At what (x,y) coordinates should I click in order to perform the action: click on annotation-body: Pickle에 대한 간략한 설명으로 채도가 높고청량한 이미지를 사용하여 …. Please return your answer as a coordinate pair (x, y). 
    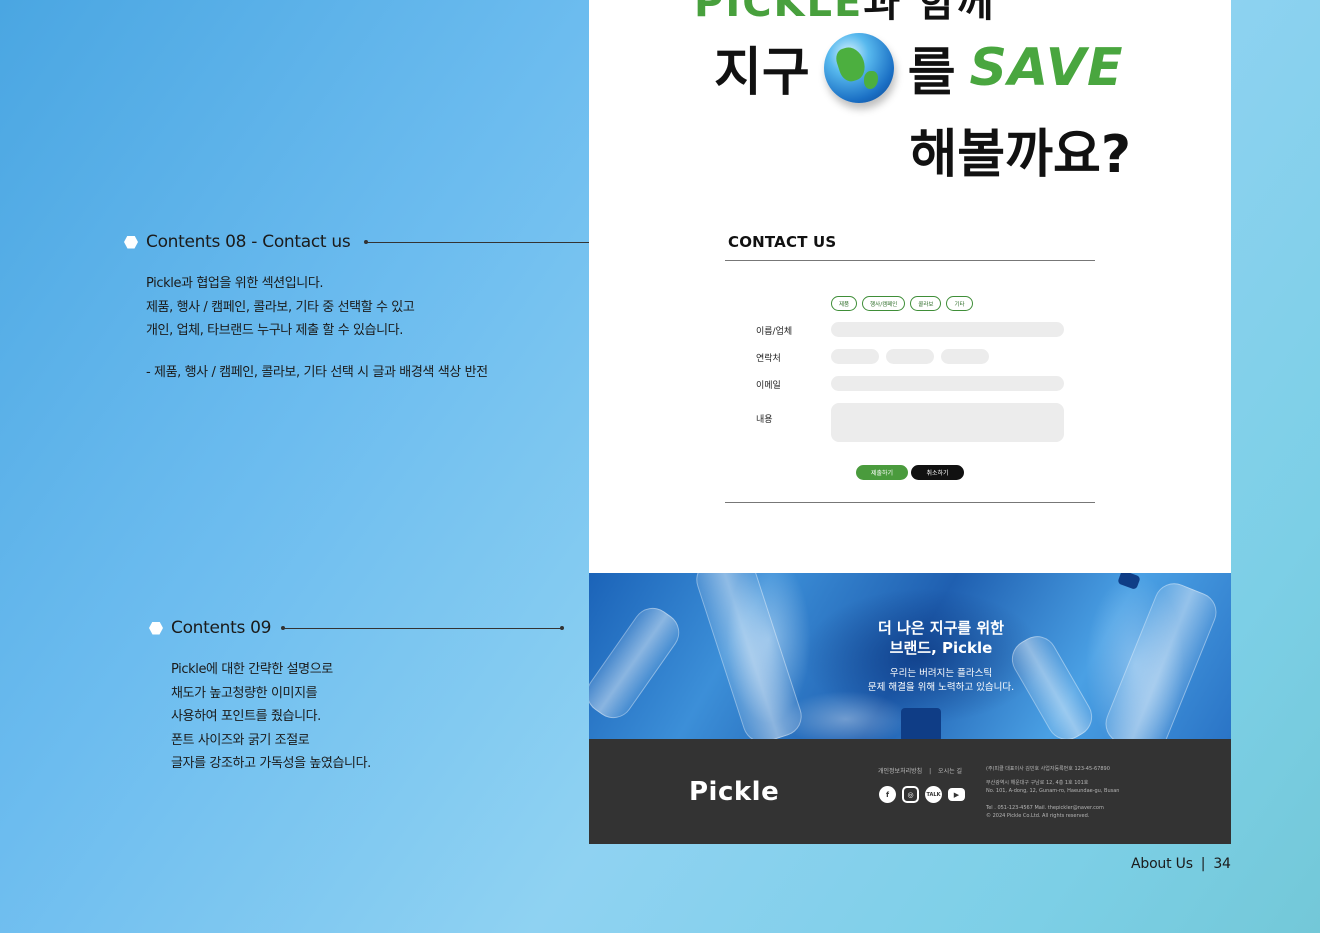
    Looking at the image, I should click on (271, 717).